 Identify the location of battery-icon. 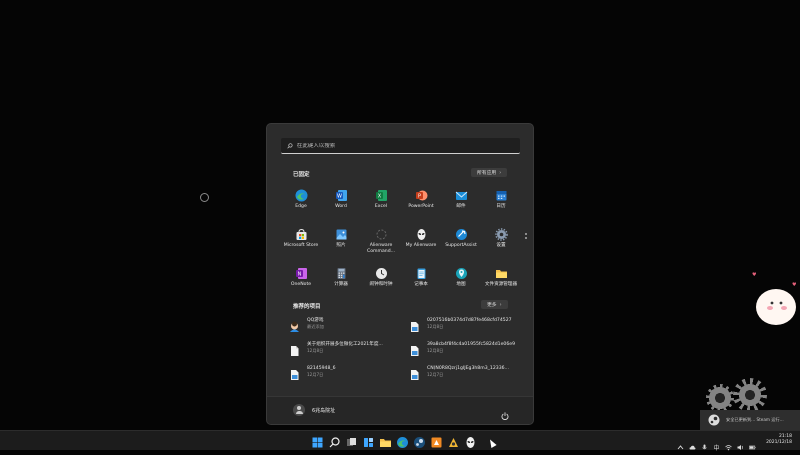
(752, 443).